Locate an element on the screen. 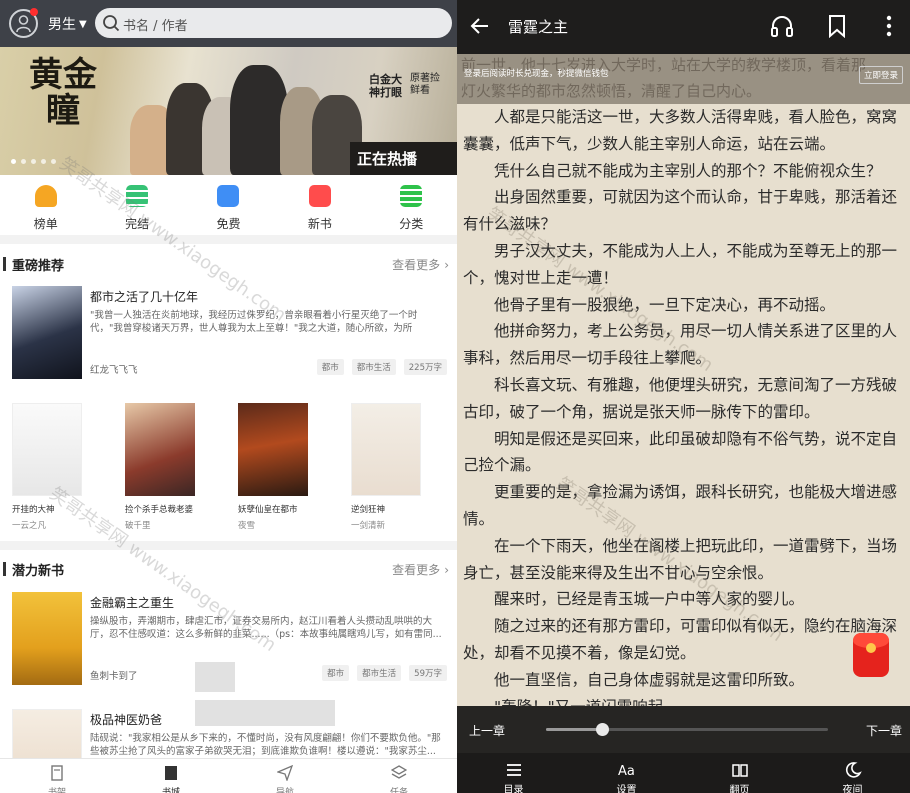 The height and width of the screenshot is (793, 910). progress-knob is located at coordinates (603, 729).